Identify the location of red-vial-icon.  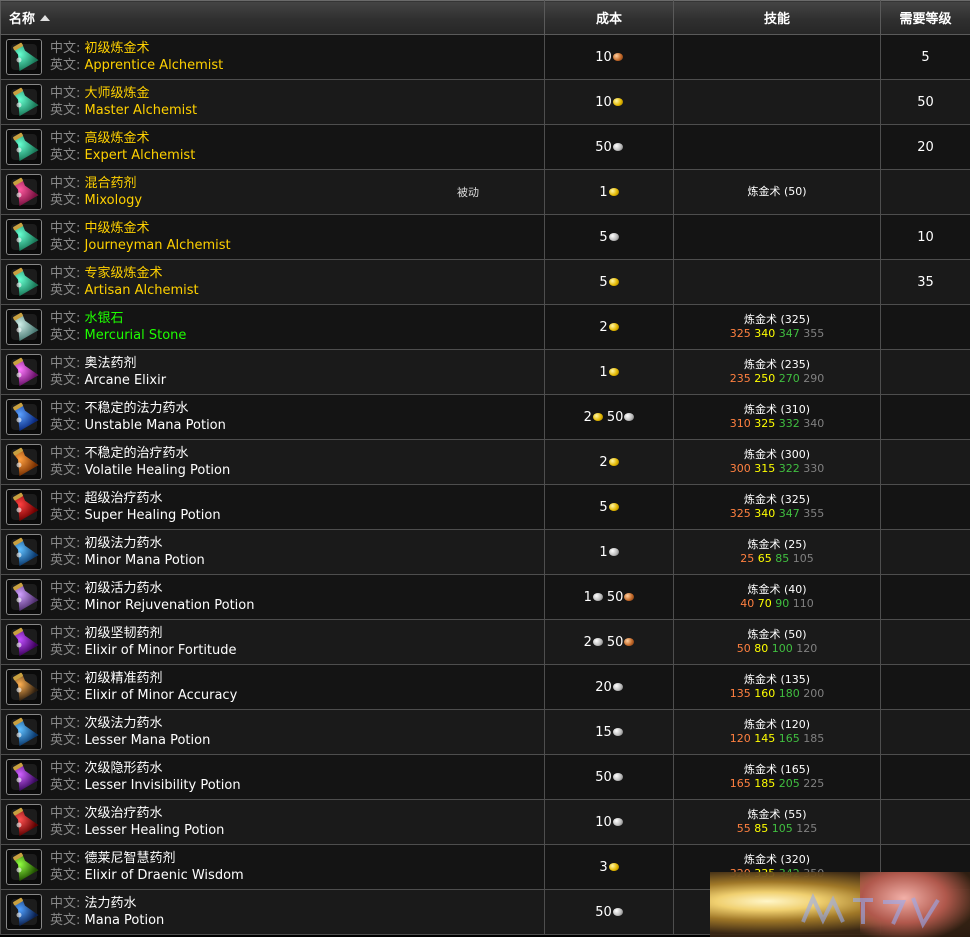
(24, 822).